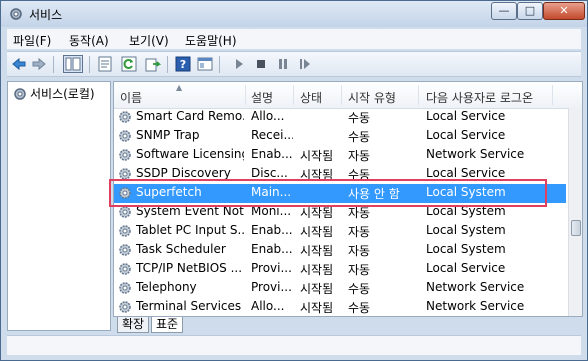  What do you see at coordinates (183, 173) in the screenshot?
I see `service-name: SSDP Discovery` at bounding box center [183, 173].